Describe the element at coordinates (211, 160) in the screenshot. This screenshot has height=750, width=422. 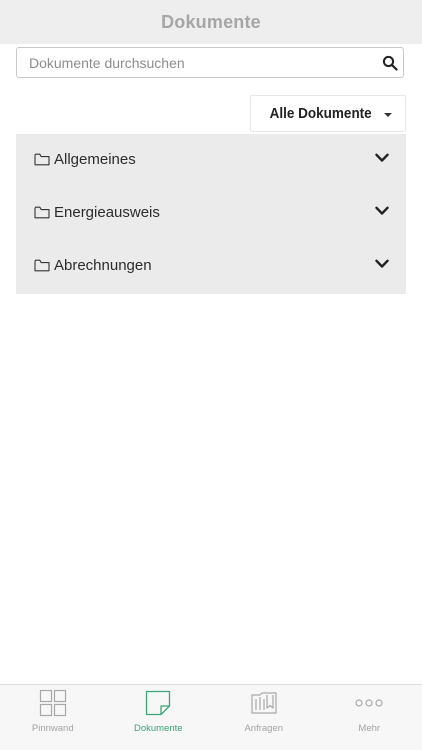
I see `folder-item-allgemeines: Allgemeines` at that location.